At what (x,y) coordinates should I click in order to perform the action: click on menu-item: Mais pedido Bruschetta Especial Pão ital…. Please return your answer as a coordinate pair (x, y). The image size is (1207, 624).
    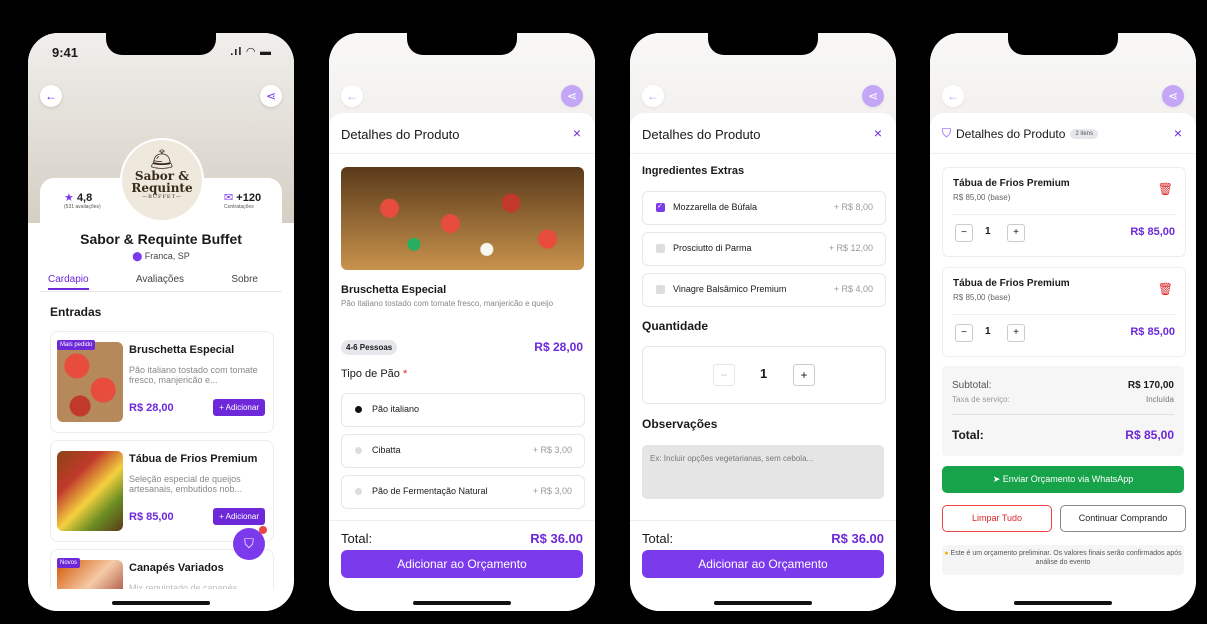
    Looking at the image, I should click on (162, 382).